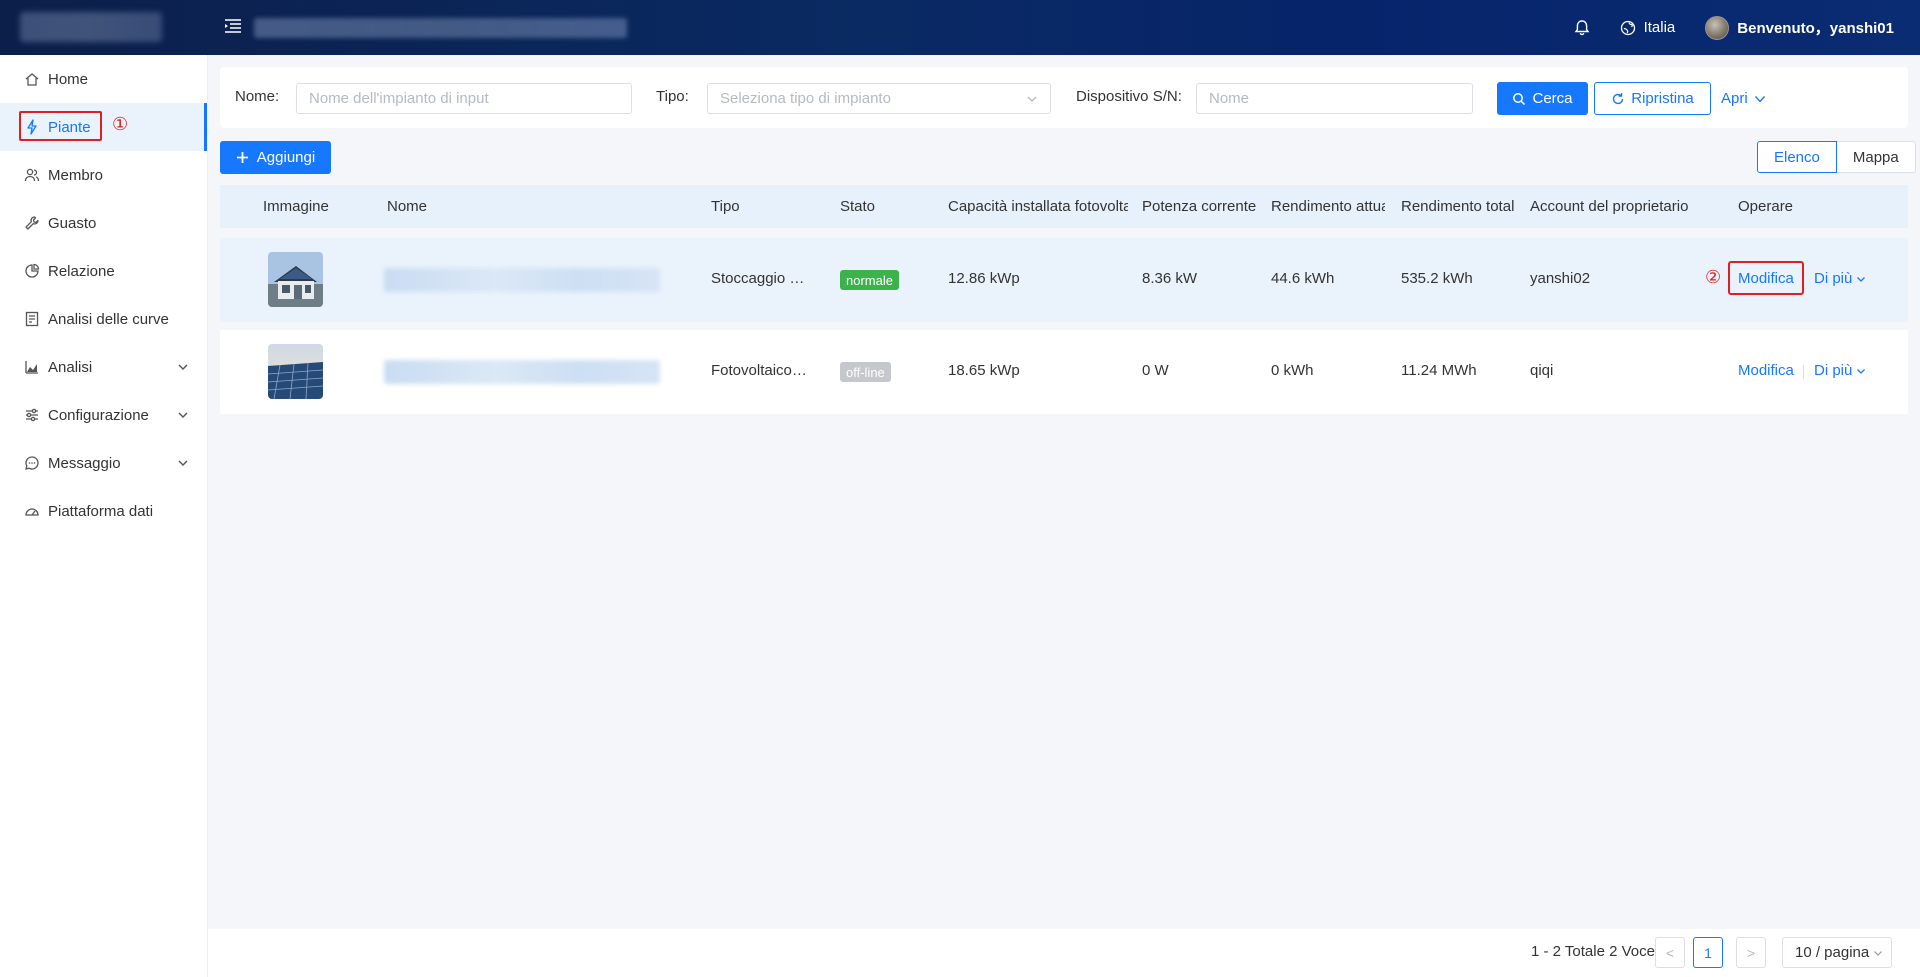 The image size is (1920, 977). I want to click on sidebar-item-analisi-curve: Analisi delle curve, so click(103, 319).